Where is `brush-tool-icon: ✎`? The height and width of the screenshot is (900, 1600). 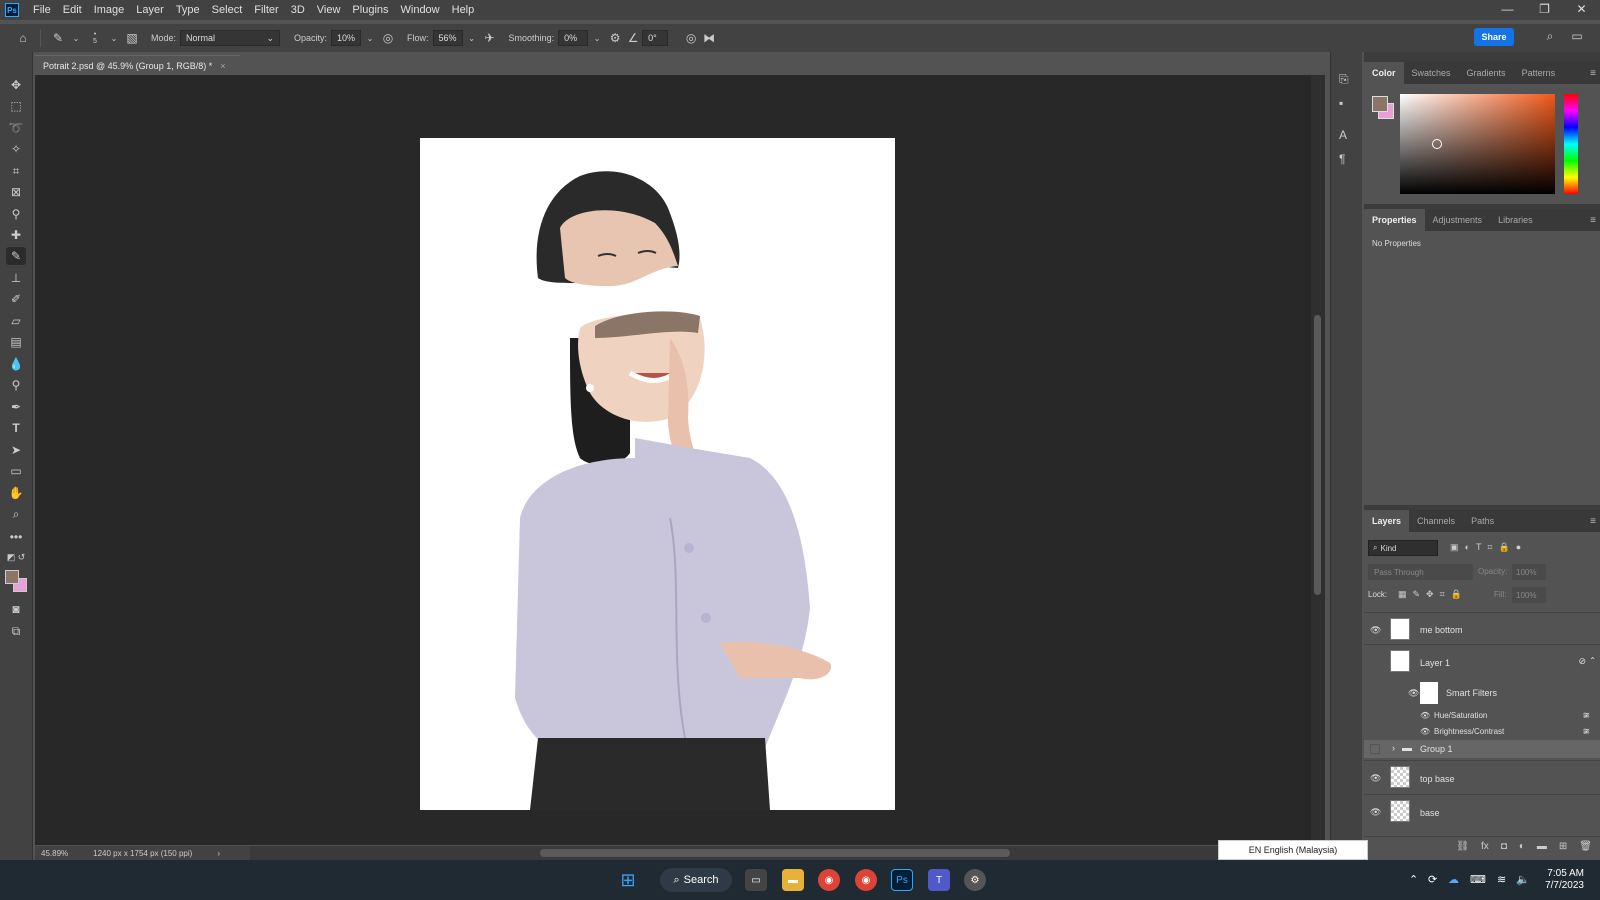
brush-tool-icon: ✎ is located at coordinates (16, 256).